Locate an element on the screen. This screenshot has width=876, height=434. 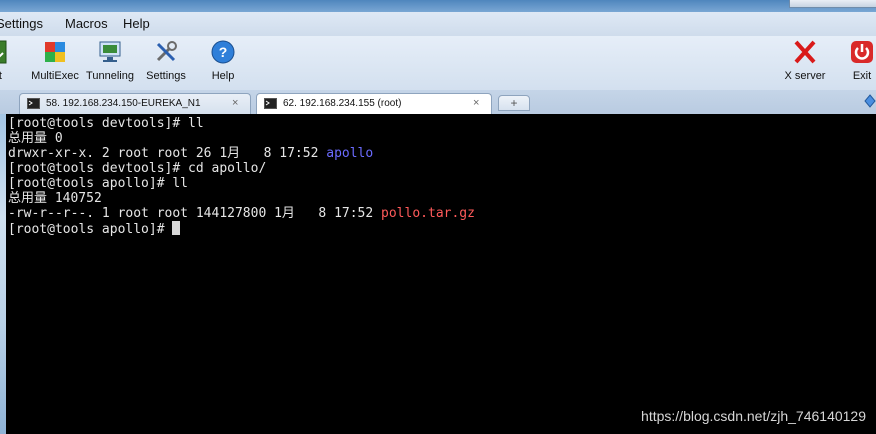
x-server-label: X server is located at coordinates (805, 76).